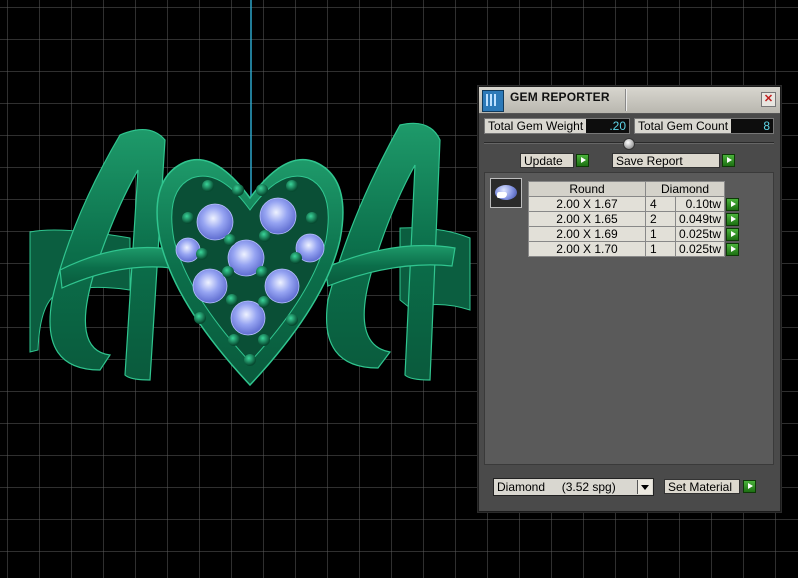 The image size is (798, 578). I want to click on total-gem-weight: Total Gem Weight .20, so click(557, 126).